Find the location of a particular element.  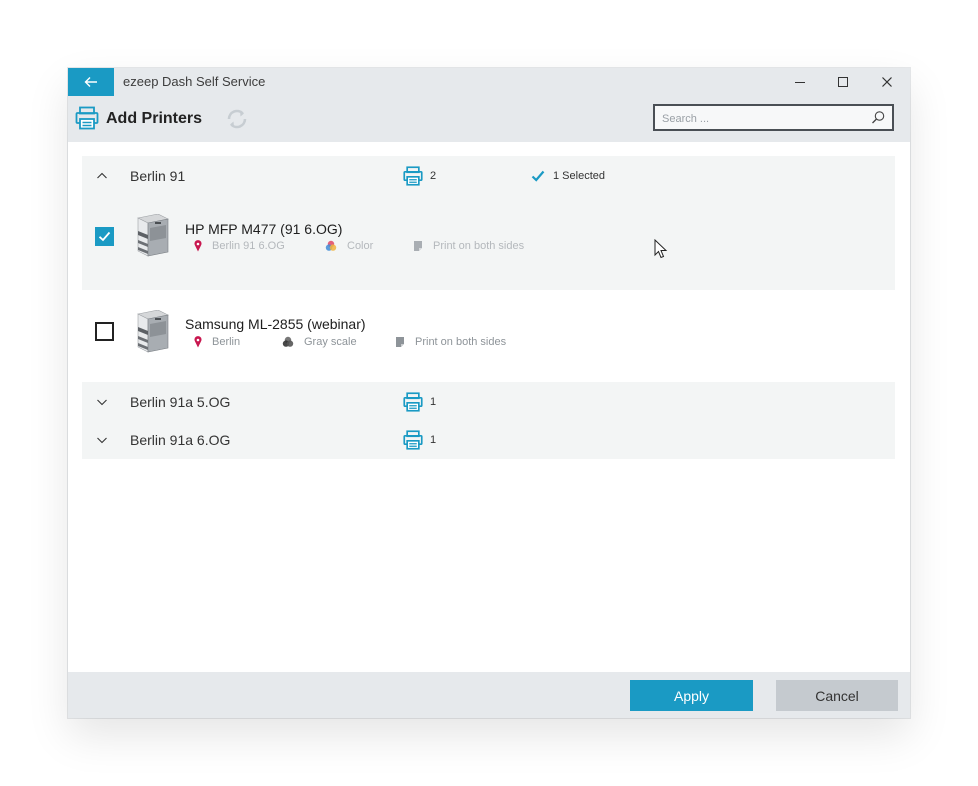

close-button is located at coordinates (887, 82).